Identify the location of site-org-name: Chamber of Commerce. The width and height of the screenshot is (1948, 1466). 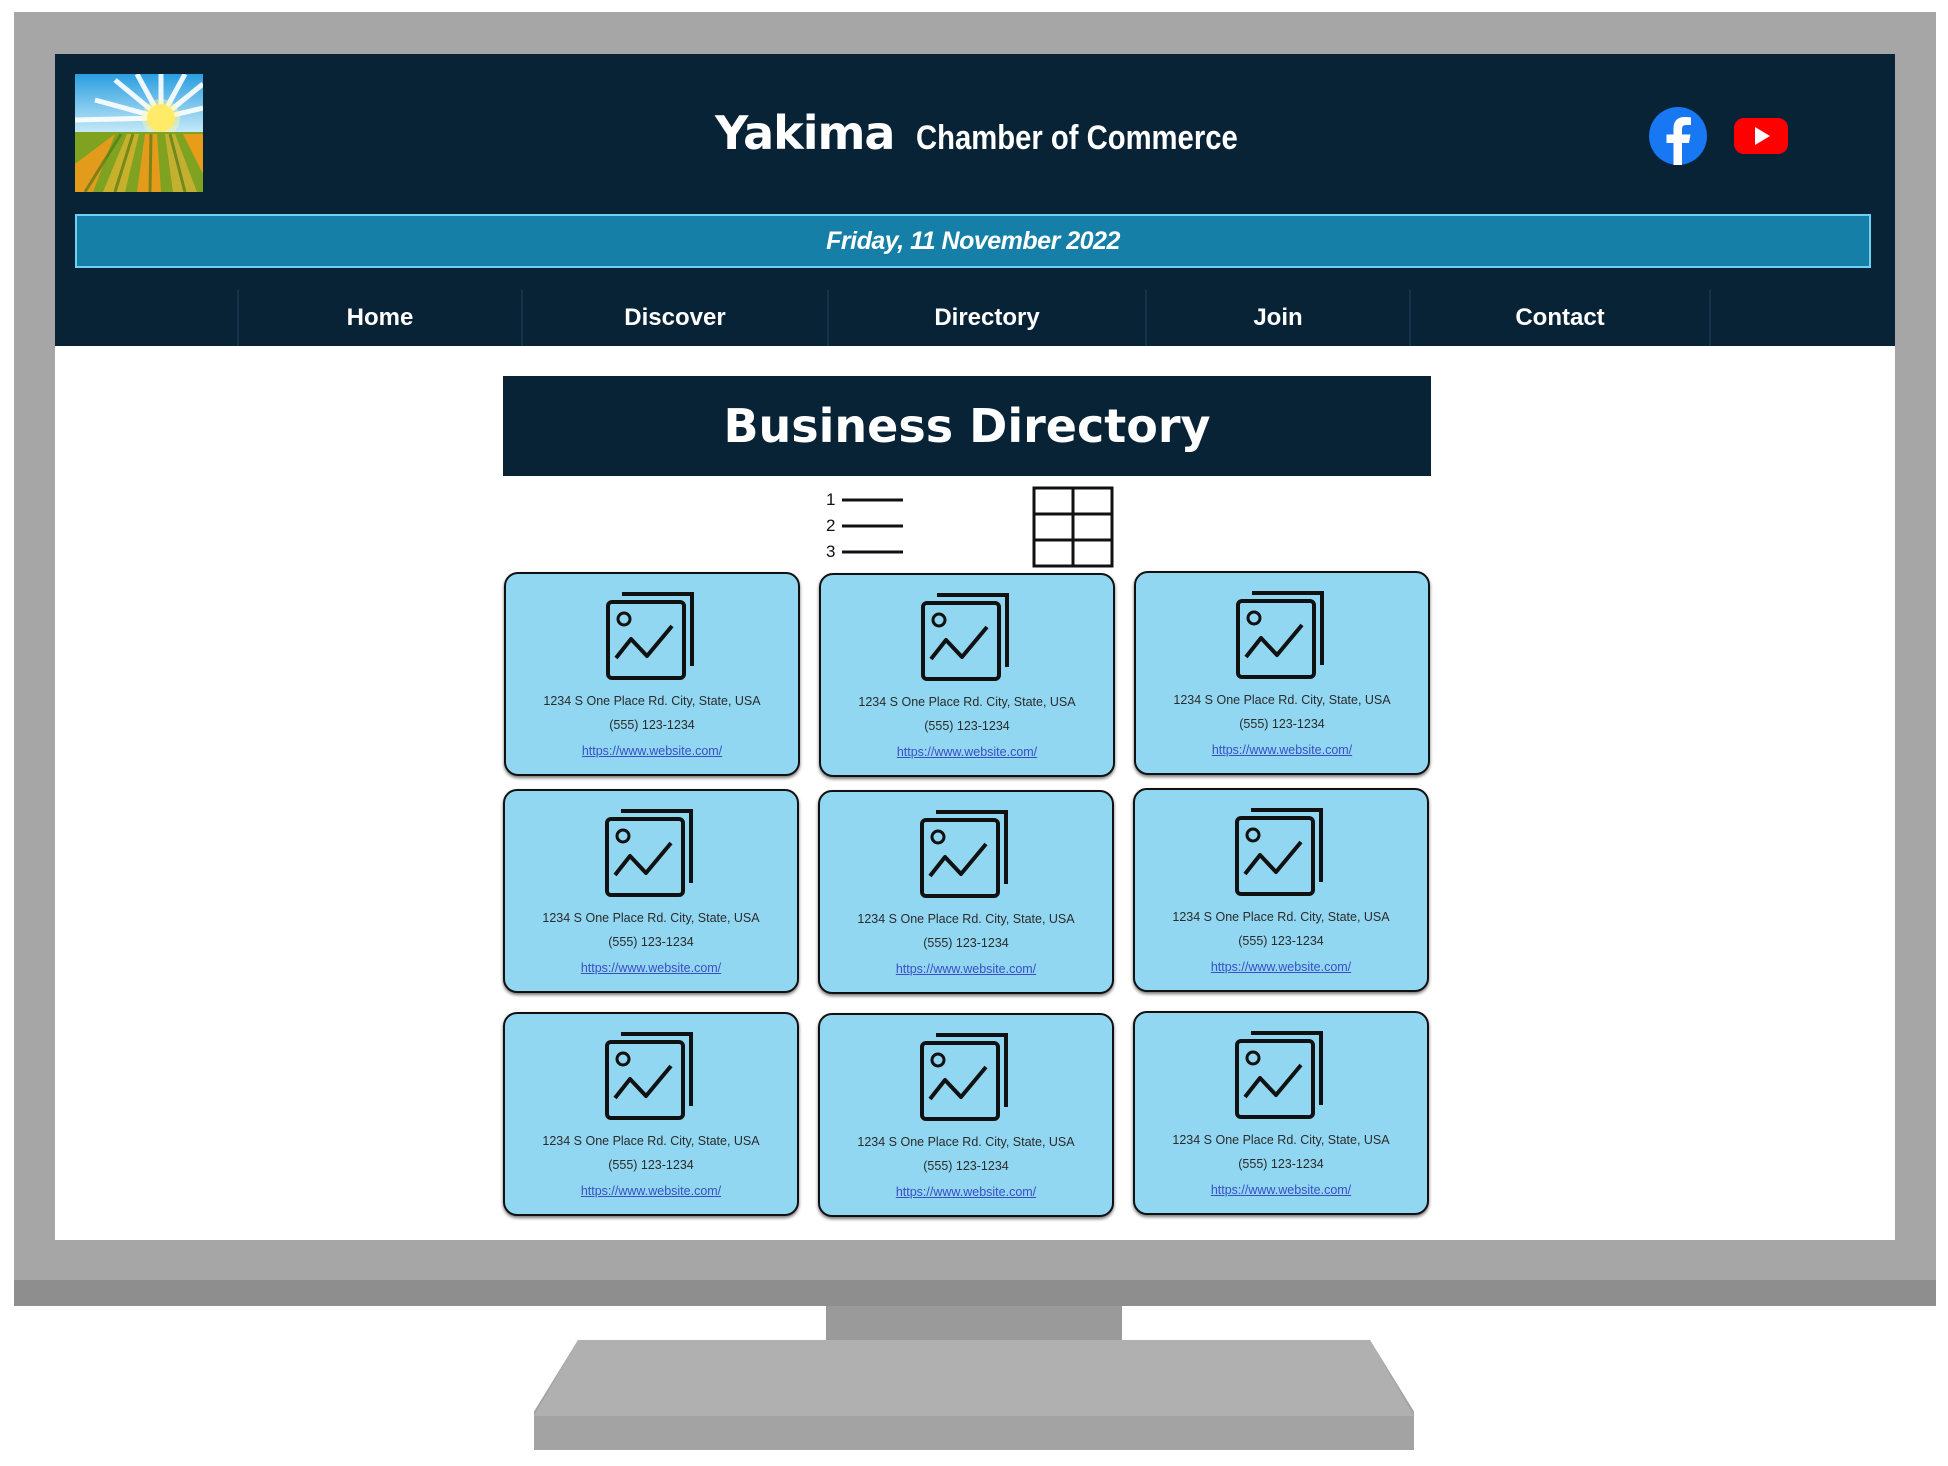
(1077, 138).